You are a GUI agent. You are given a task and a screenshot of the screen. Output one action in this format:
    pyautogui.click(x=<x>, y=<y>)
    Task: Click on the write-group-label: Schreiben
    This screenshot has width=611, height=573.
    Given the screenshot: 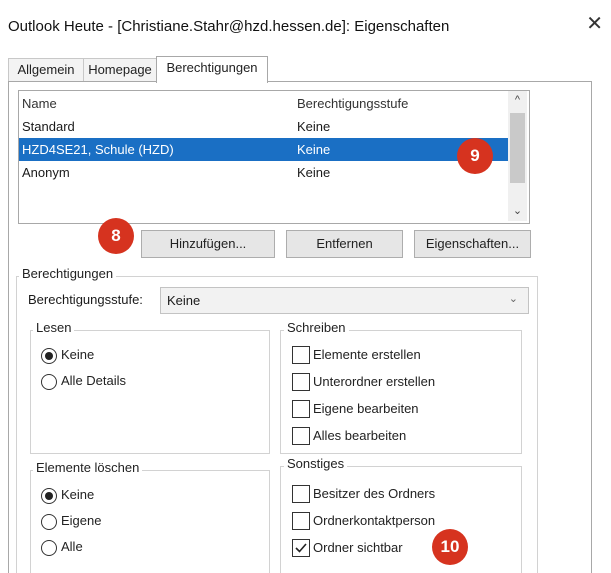 What is the action you would take?
    pyautogui.click(x=316, y=327)
    